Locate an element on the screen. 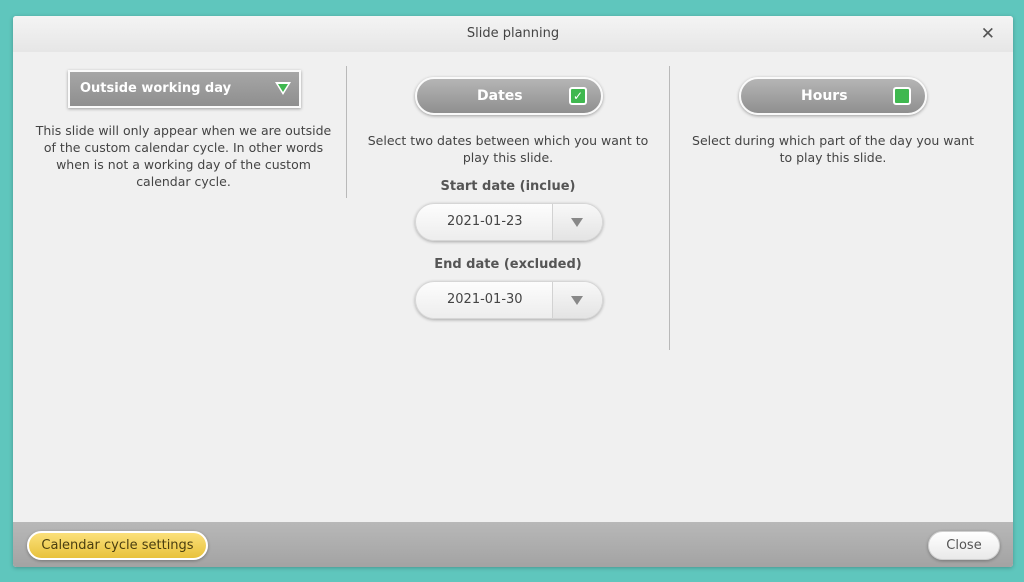  dates-toggle-button: Dates ✓ is located at coordinates (509, 96).